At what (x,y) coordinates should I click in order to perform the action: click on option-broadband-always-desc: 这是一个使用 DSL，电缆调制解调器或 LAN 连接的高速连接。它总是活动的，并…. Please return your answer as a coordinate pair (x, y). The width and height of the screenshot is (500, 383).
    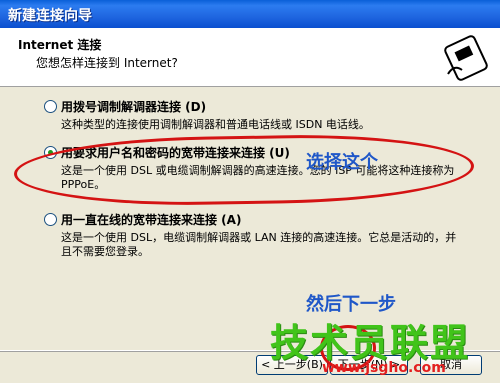
    Looking at the image, I should click on (259, 244).